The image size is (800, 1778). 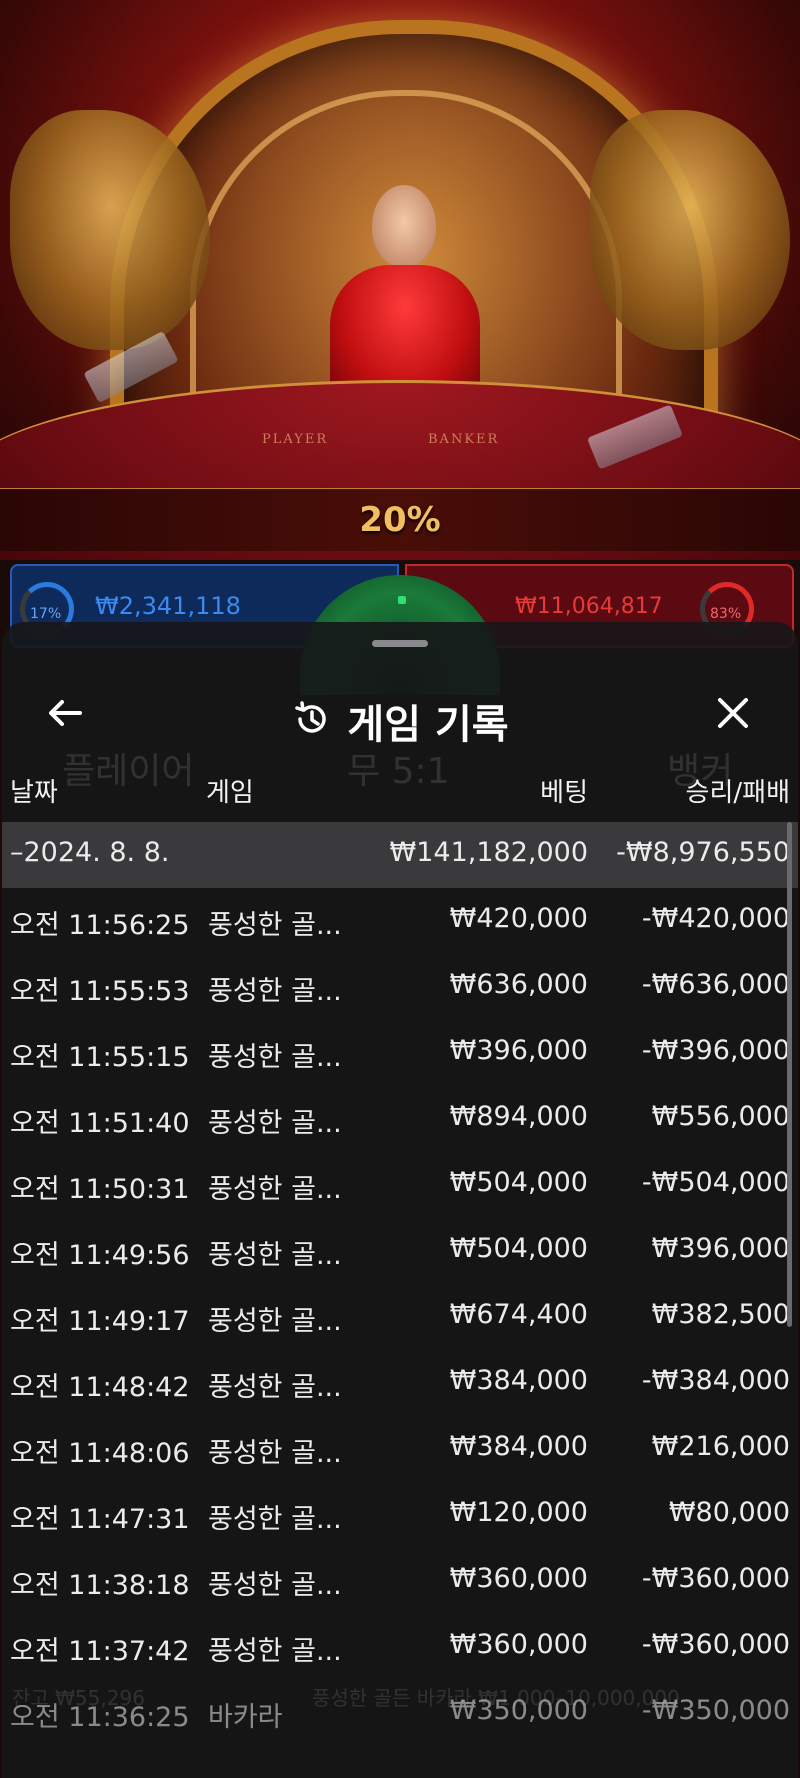 What do you see at coordinates (400, 1515) in the screenshot?
I see `table-row: 오전 11:47:31 풍성한 골... ₩120,000 ₩80,000` at bounding box center [400, 1515].